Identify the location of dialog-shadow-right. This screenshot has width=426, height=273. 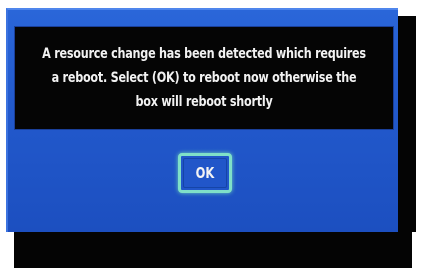
(407, 124).